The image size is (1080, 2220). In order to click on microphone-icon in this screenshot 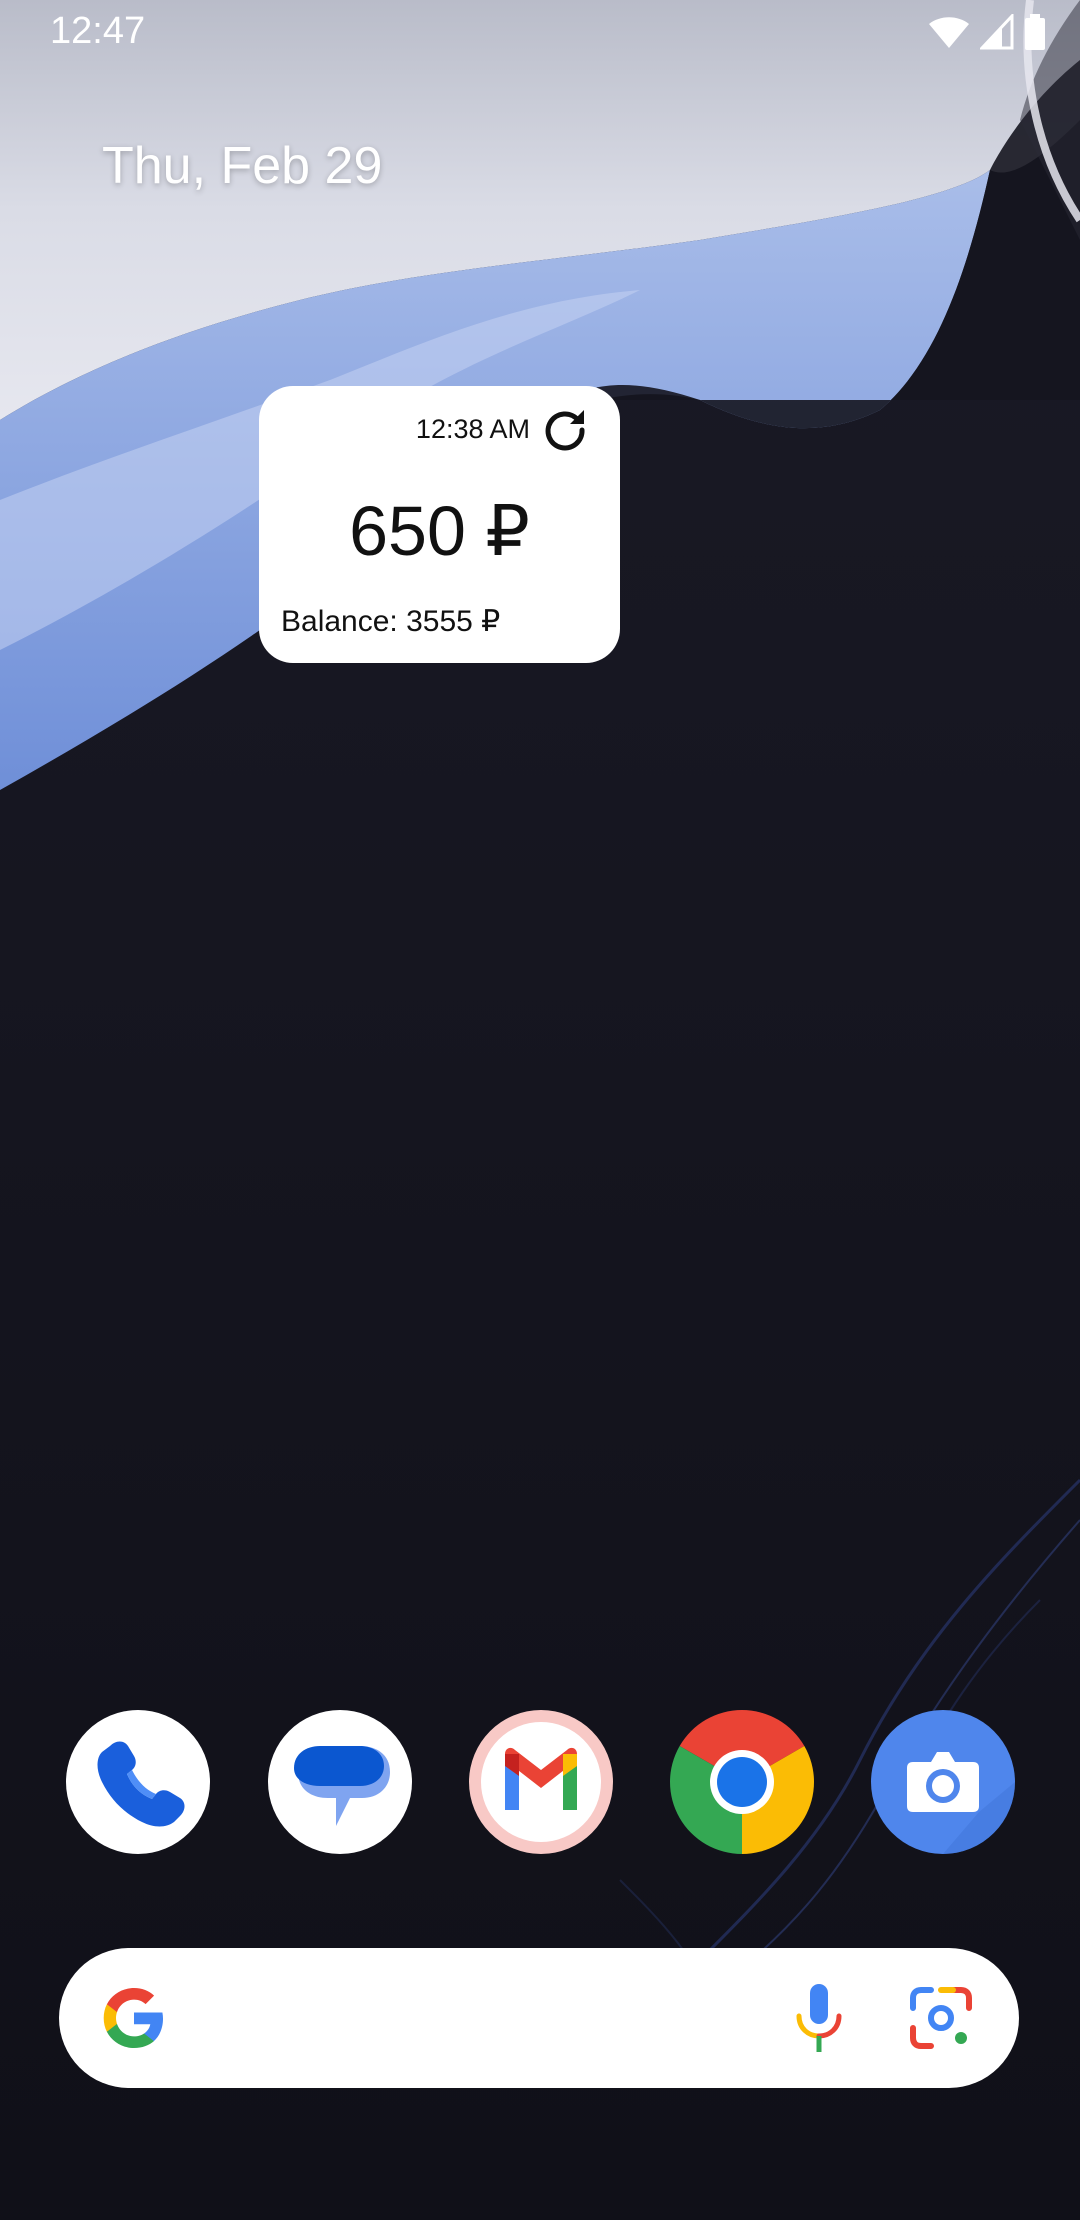, I will do `click(819, 2018)`.